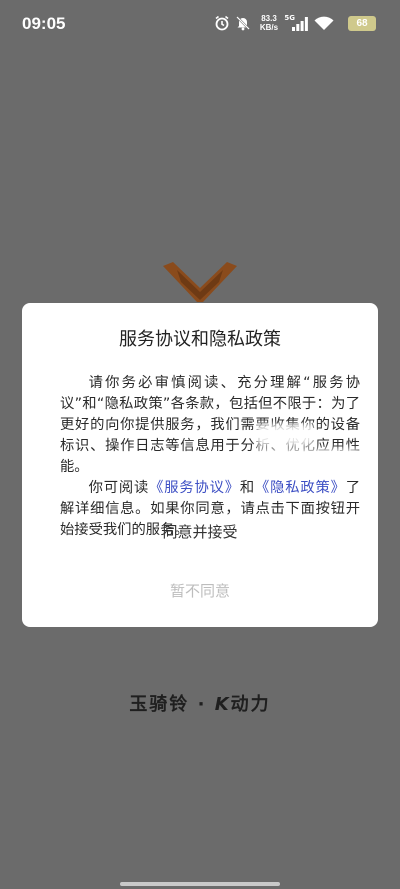 Image resolution: width=400 pixels, height=889 pixels. What do you see at coordinates (247, 488) in the screenshot?
I see `paragraph-2-mid: 和` at bounding box center [247, 488].